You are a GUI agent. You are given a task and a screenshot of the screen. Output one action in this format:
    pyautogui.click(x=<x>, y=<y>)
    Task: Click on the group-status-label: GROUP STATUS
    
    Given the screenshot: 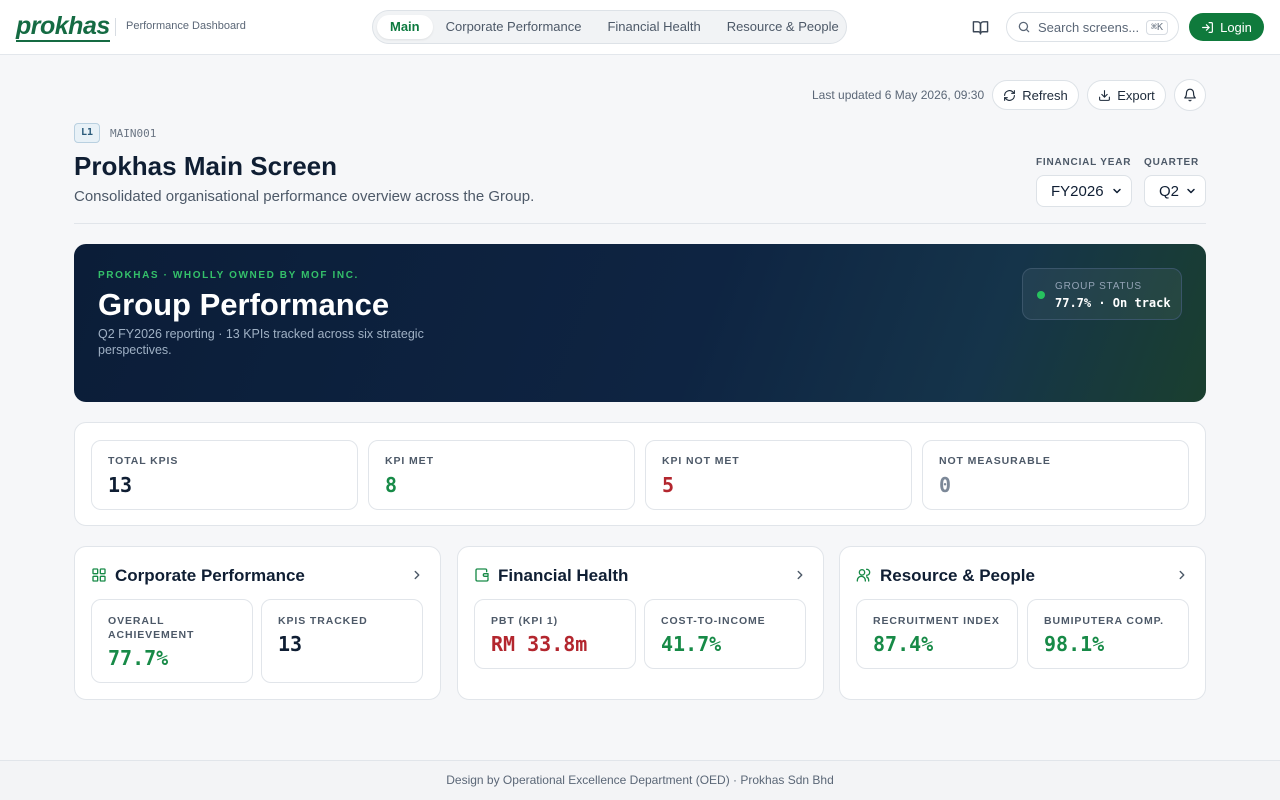 What is the action you would take?
    pyautogui.click(x=1098, y=286)
    